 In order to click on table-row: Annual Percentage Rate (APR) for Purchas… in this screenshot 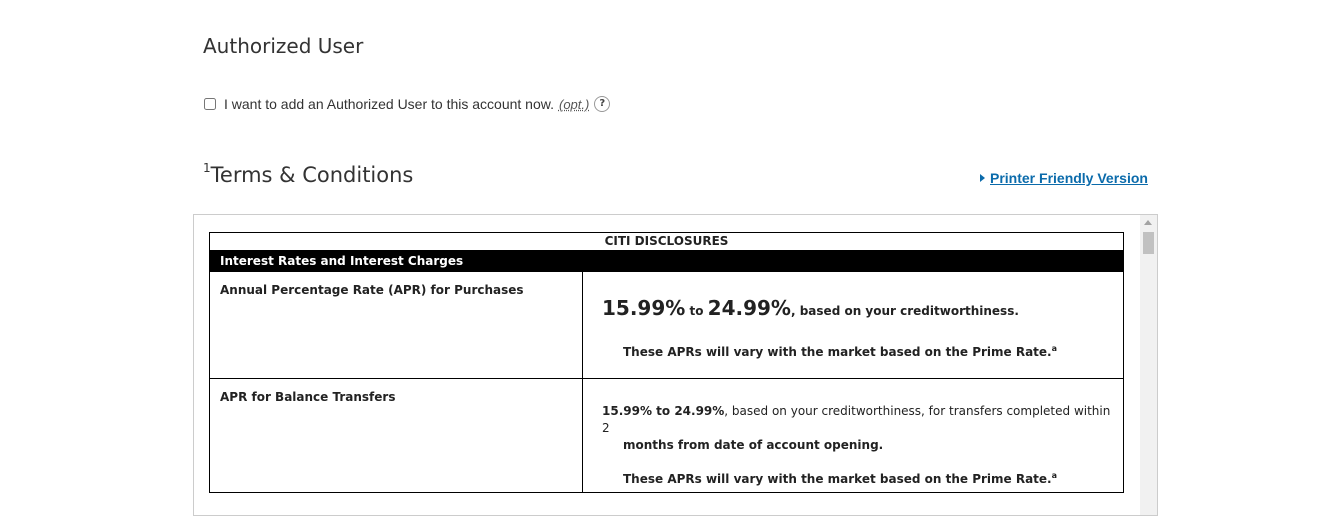, I will do `click(666, 325)`.